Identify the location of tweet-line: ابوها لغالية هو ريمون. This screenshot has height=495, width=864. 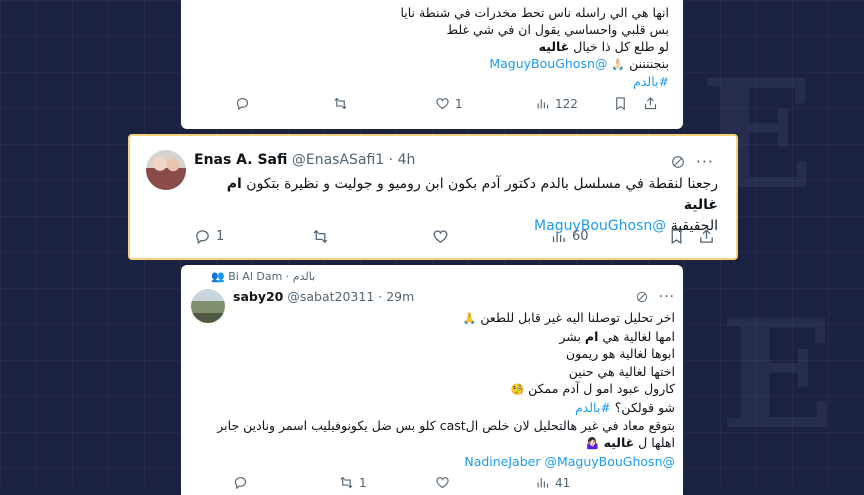
(620, 354).